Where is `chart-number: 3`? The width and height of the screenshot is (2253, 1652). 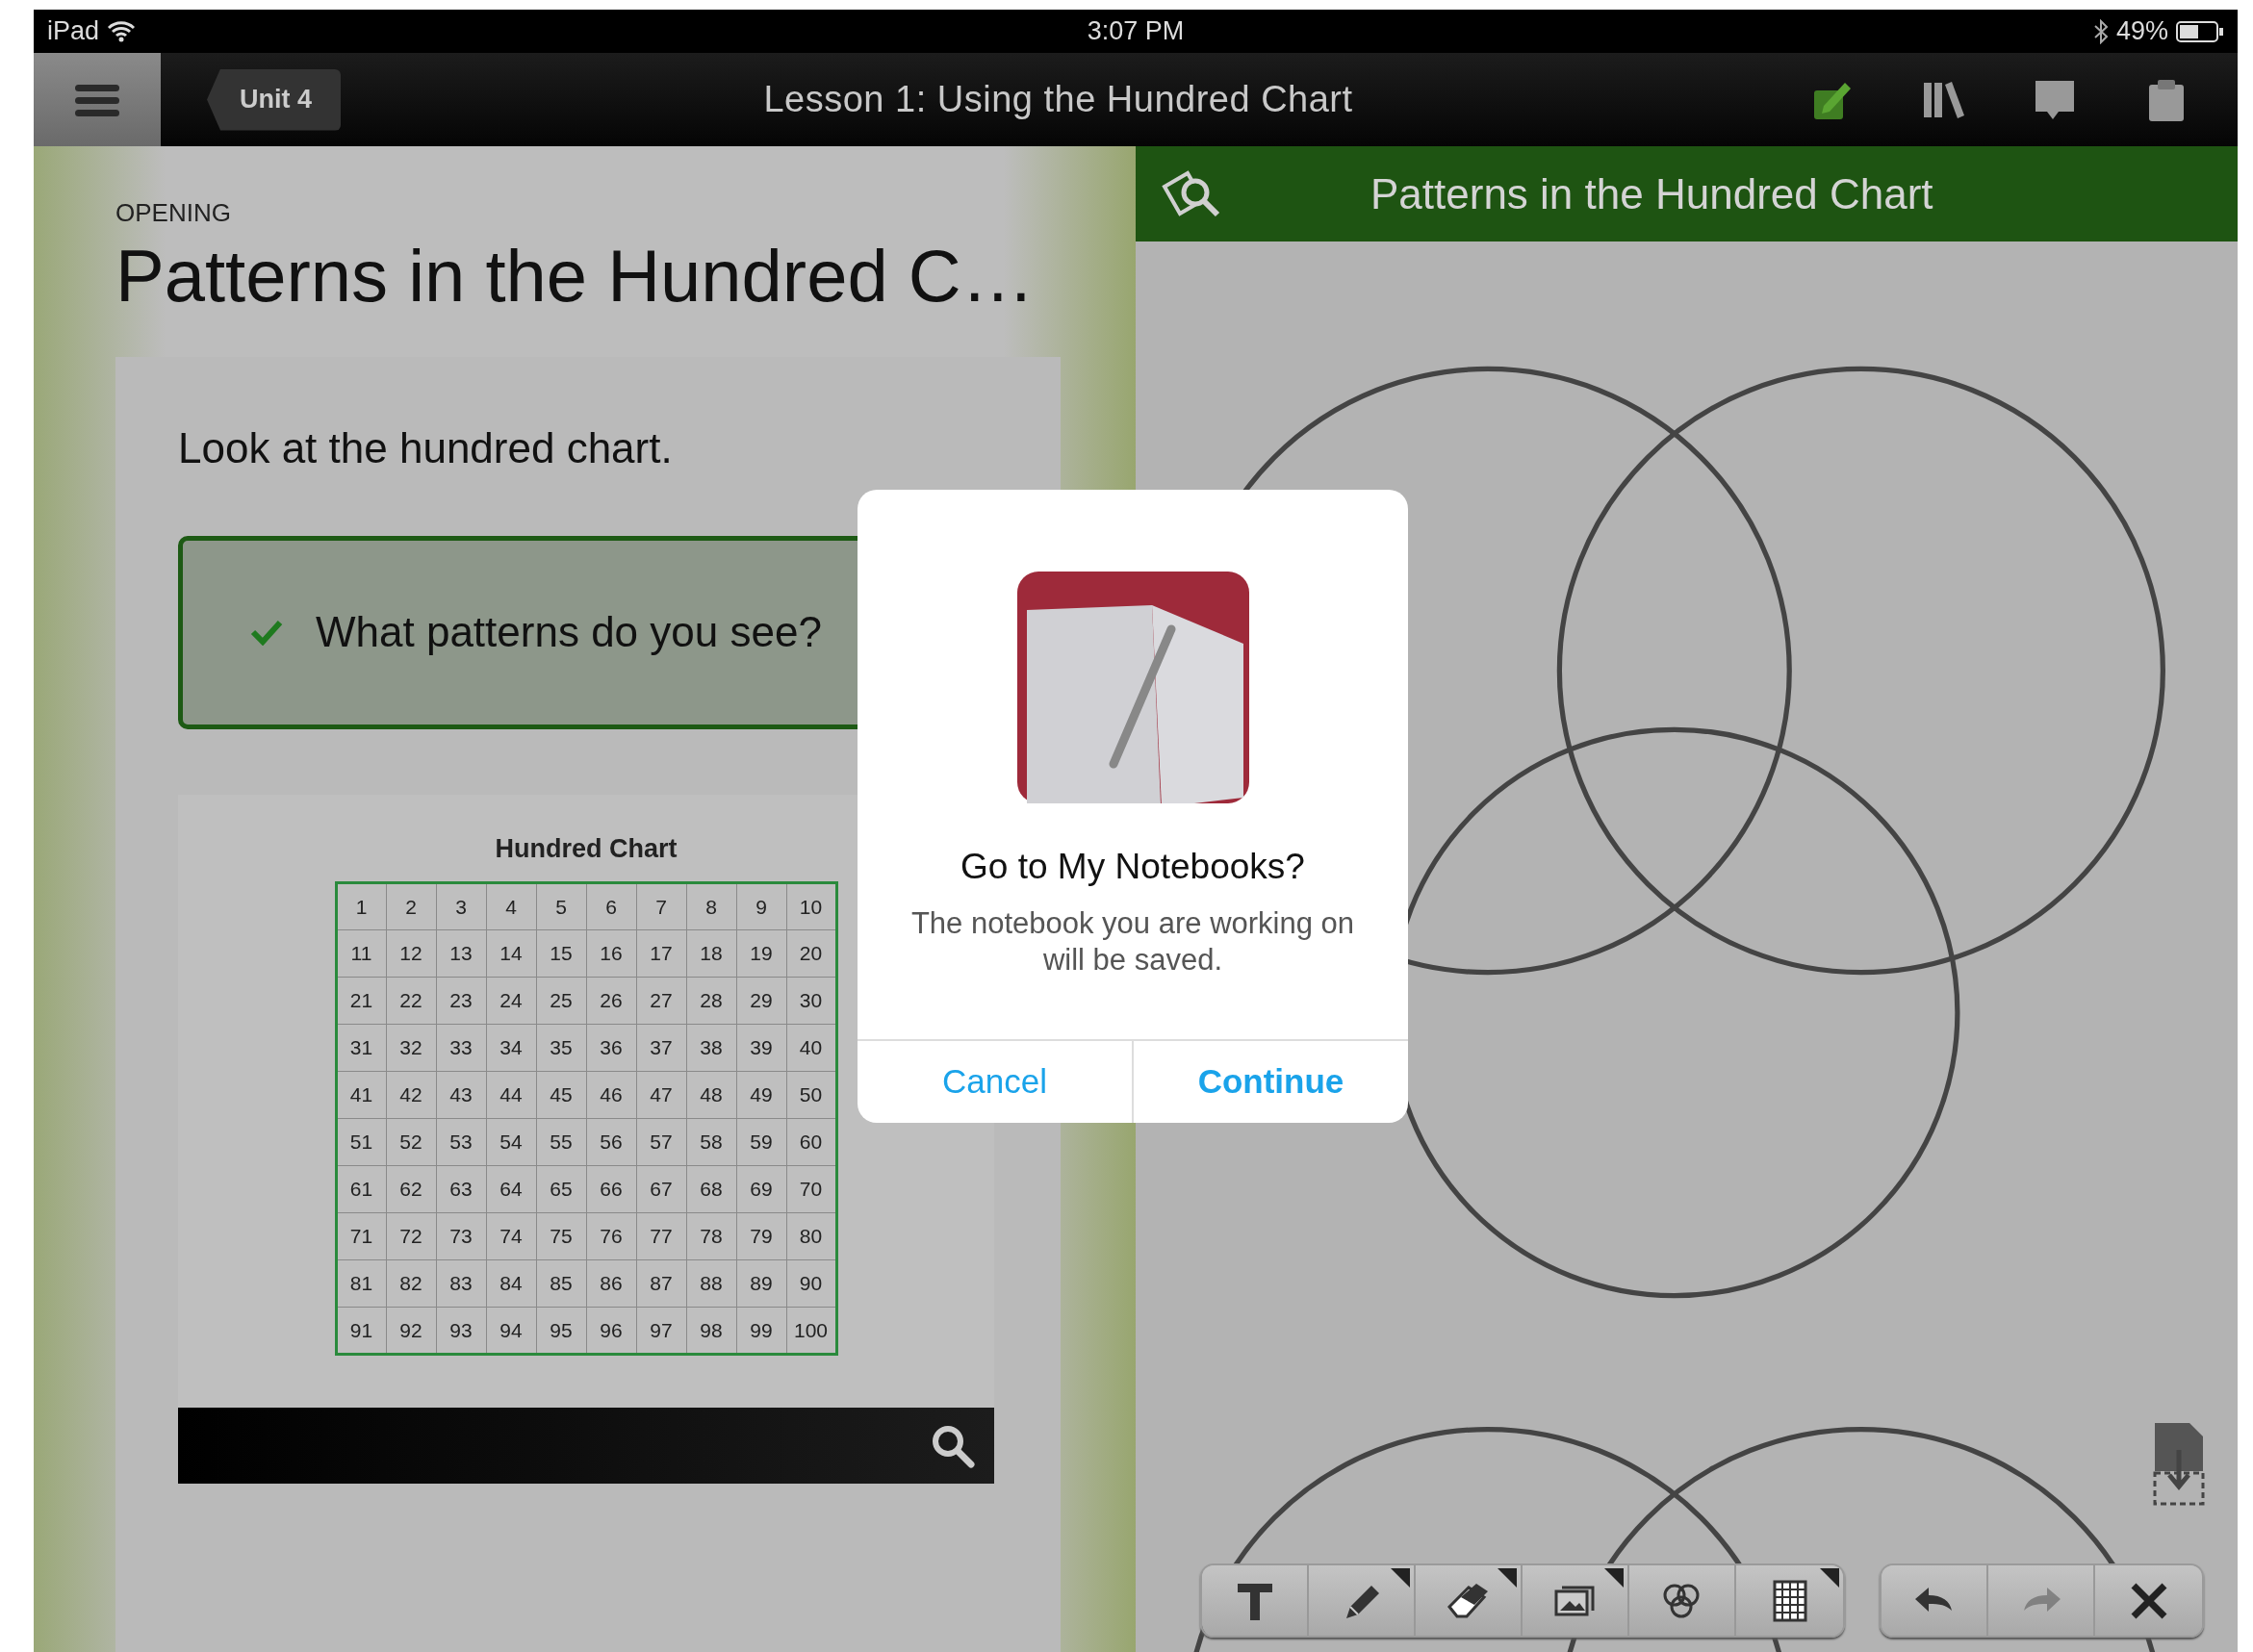 chart-number: 3 is located at coordinates (461, 906).